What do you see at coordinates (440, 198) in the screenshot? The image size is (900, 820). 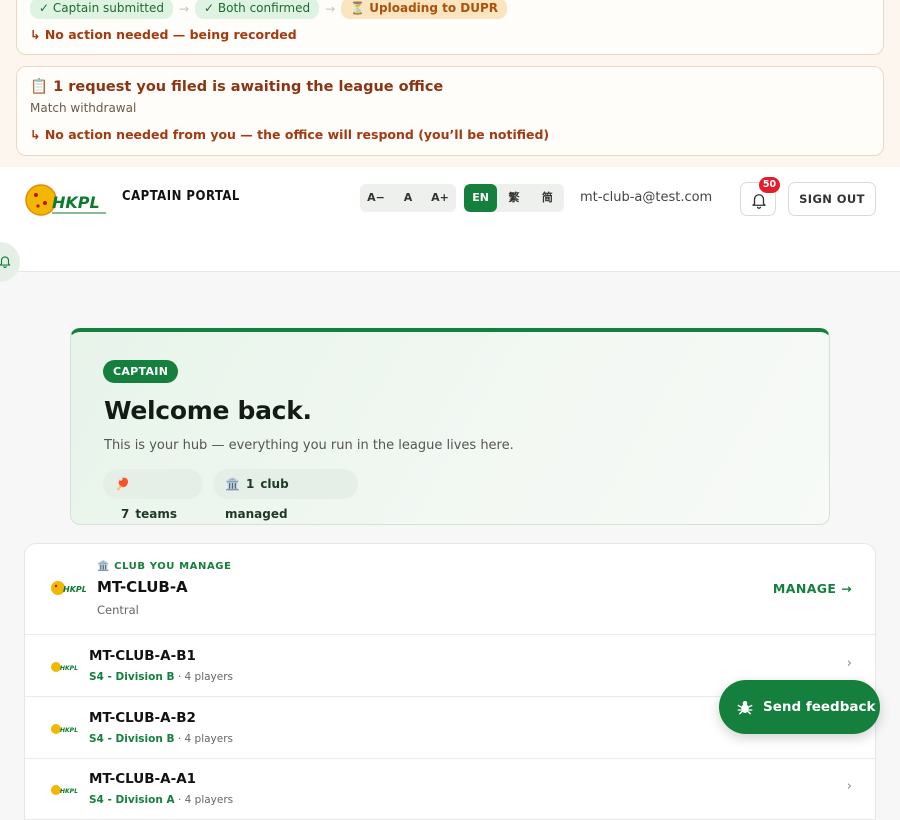 I see `font-increase-button: A+` at bounding box center [440, 198].